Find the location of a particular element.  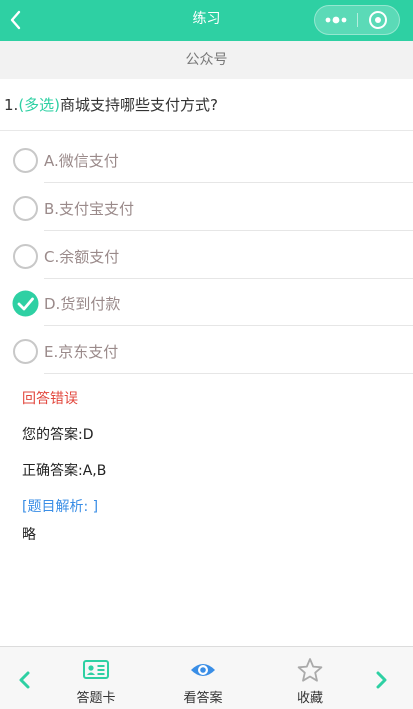

bottom-toolbar: 答题卡 看答案 收藏 is located at coordinates (206, 677).